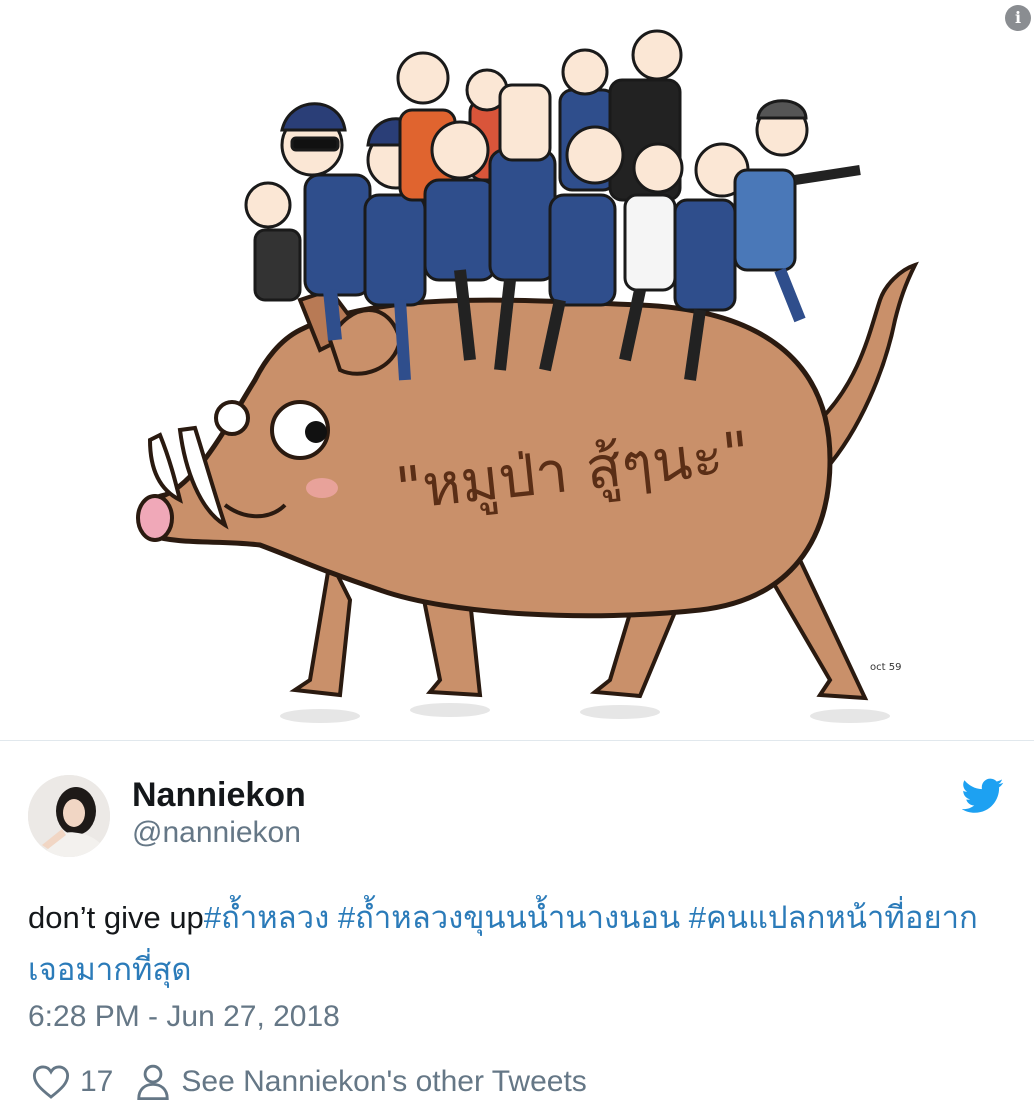 The height and width of the screenshot is (1116, 1034). Describe the element at coordinates (51, 1082) in the screenshot. I see `heart-icon` at that location.